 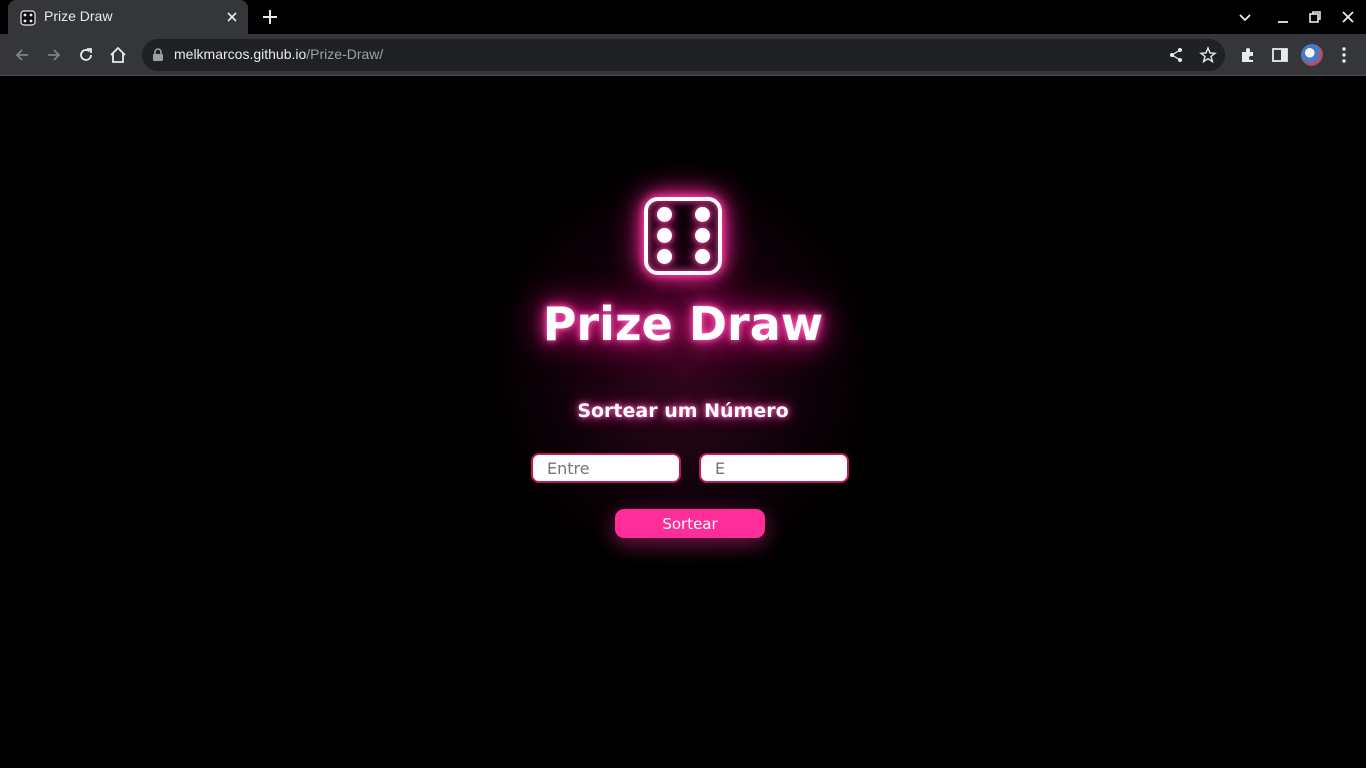 What do you see at coordinates (54, 55) in the screenshot?
I see `forward-icon` at bounding box center [54, 55].